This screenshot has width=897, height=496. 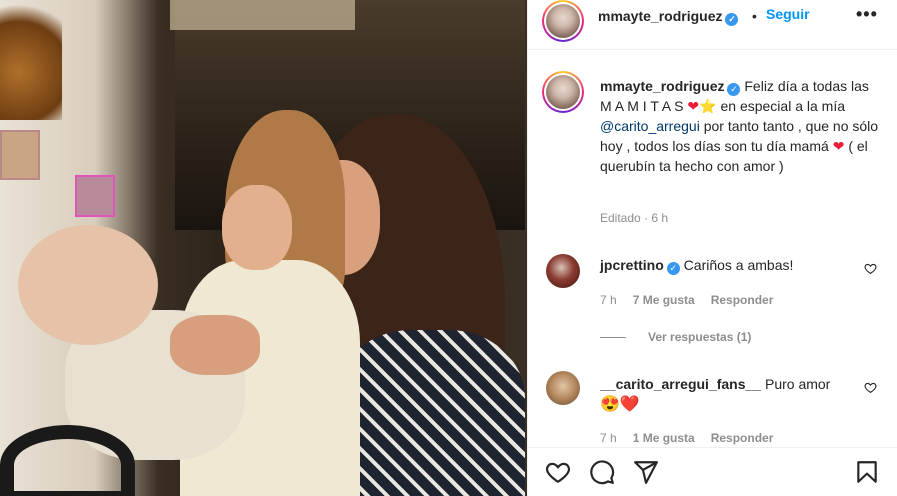 I want to click on comment-text: Cariños a ambas!, so click(x=738, y=265).